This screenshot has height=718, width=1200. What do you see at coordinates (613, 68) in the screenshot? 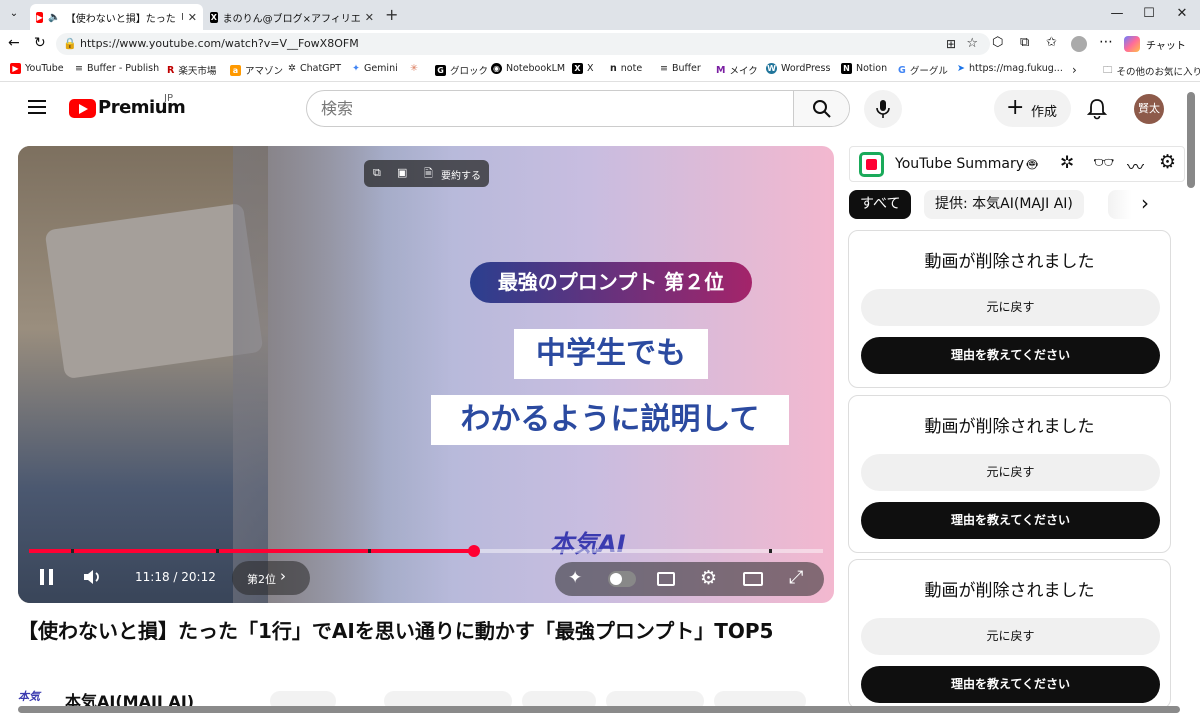
I see `note-icon: n` at bounding box center [613, 68].